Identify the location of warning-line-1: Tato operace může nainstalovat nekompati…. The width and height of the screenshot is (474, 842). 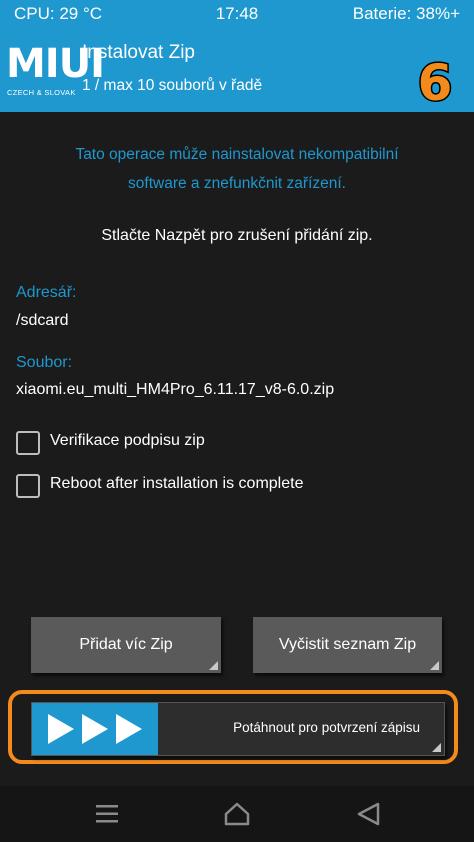
(237, 154).